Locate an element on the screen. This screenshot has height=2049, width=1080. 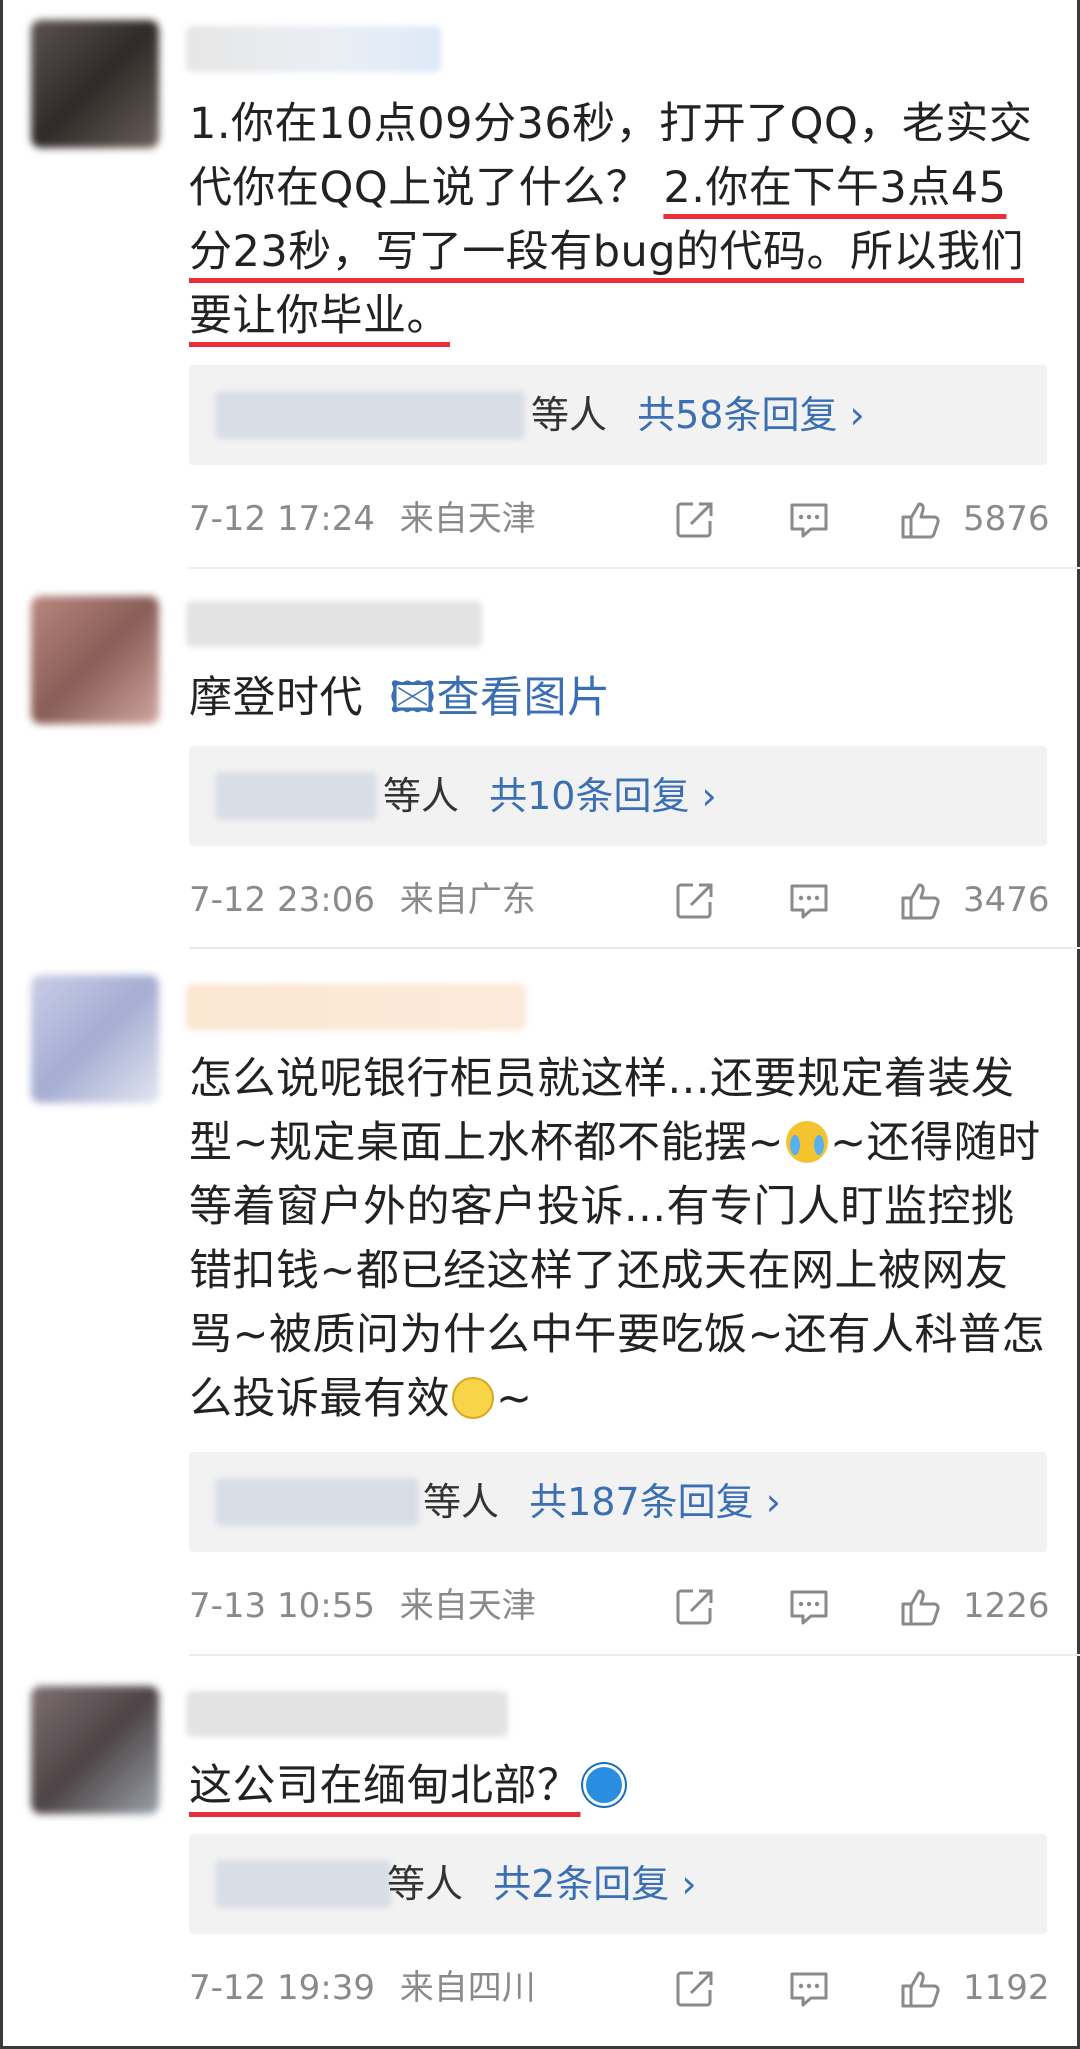
comment-location: 来自四川 is located at coordinates (467, 1988).